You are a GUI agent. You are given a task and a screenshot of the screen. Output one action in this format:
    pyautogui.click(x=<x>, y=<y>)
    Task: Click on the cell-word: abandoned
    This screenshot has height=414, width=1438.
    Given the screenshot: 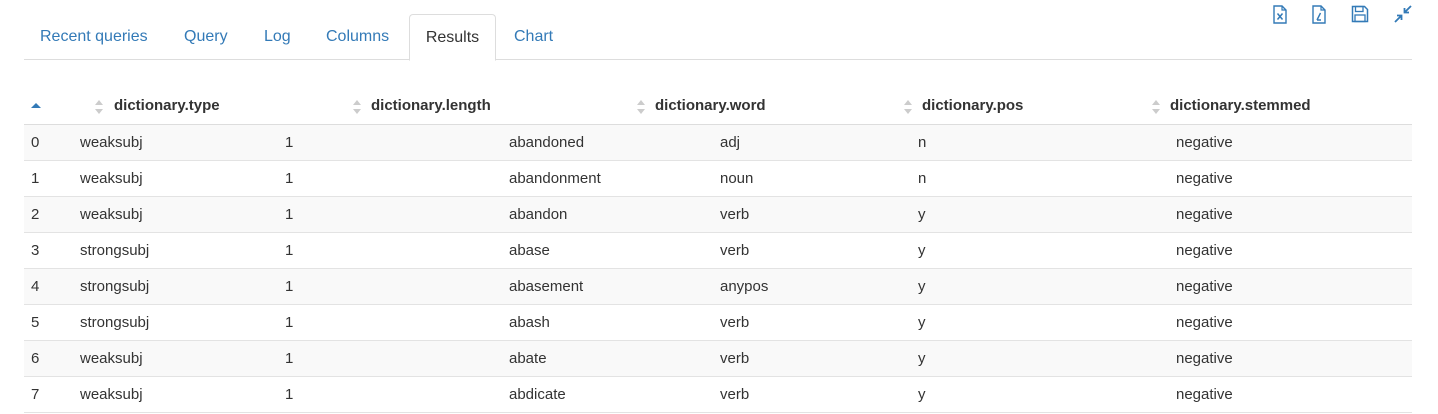 What is the action you would take?
    pyautogui.click(x=547, y=142)
    